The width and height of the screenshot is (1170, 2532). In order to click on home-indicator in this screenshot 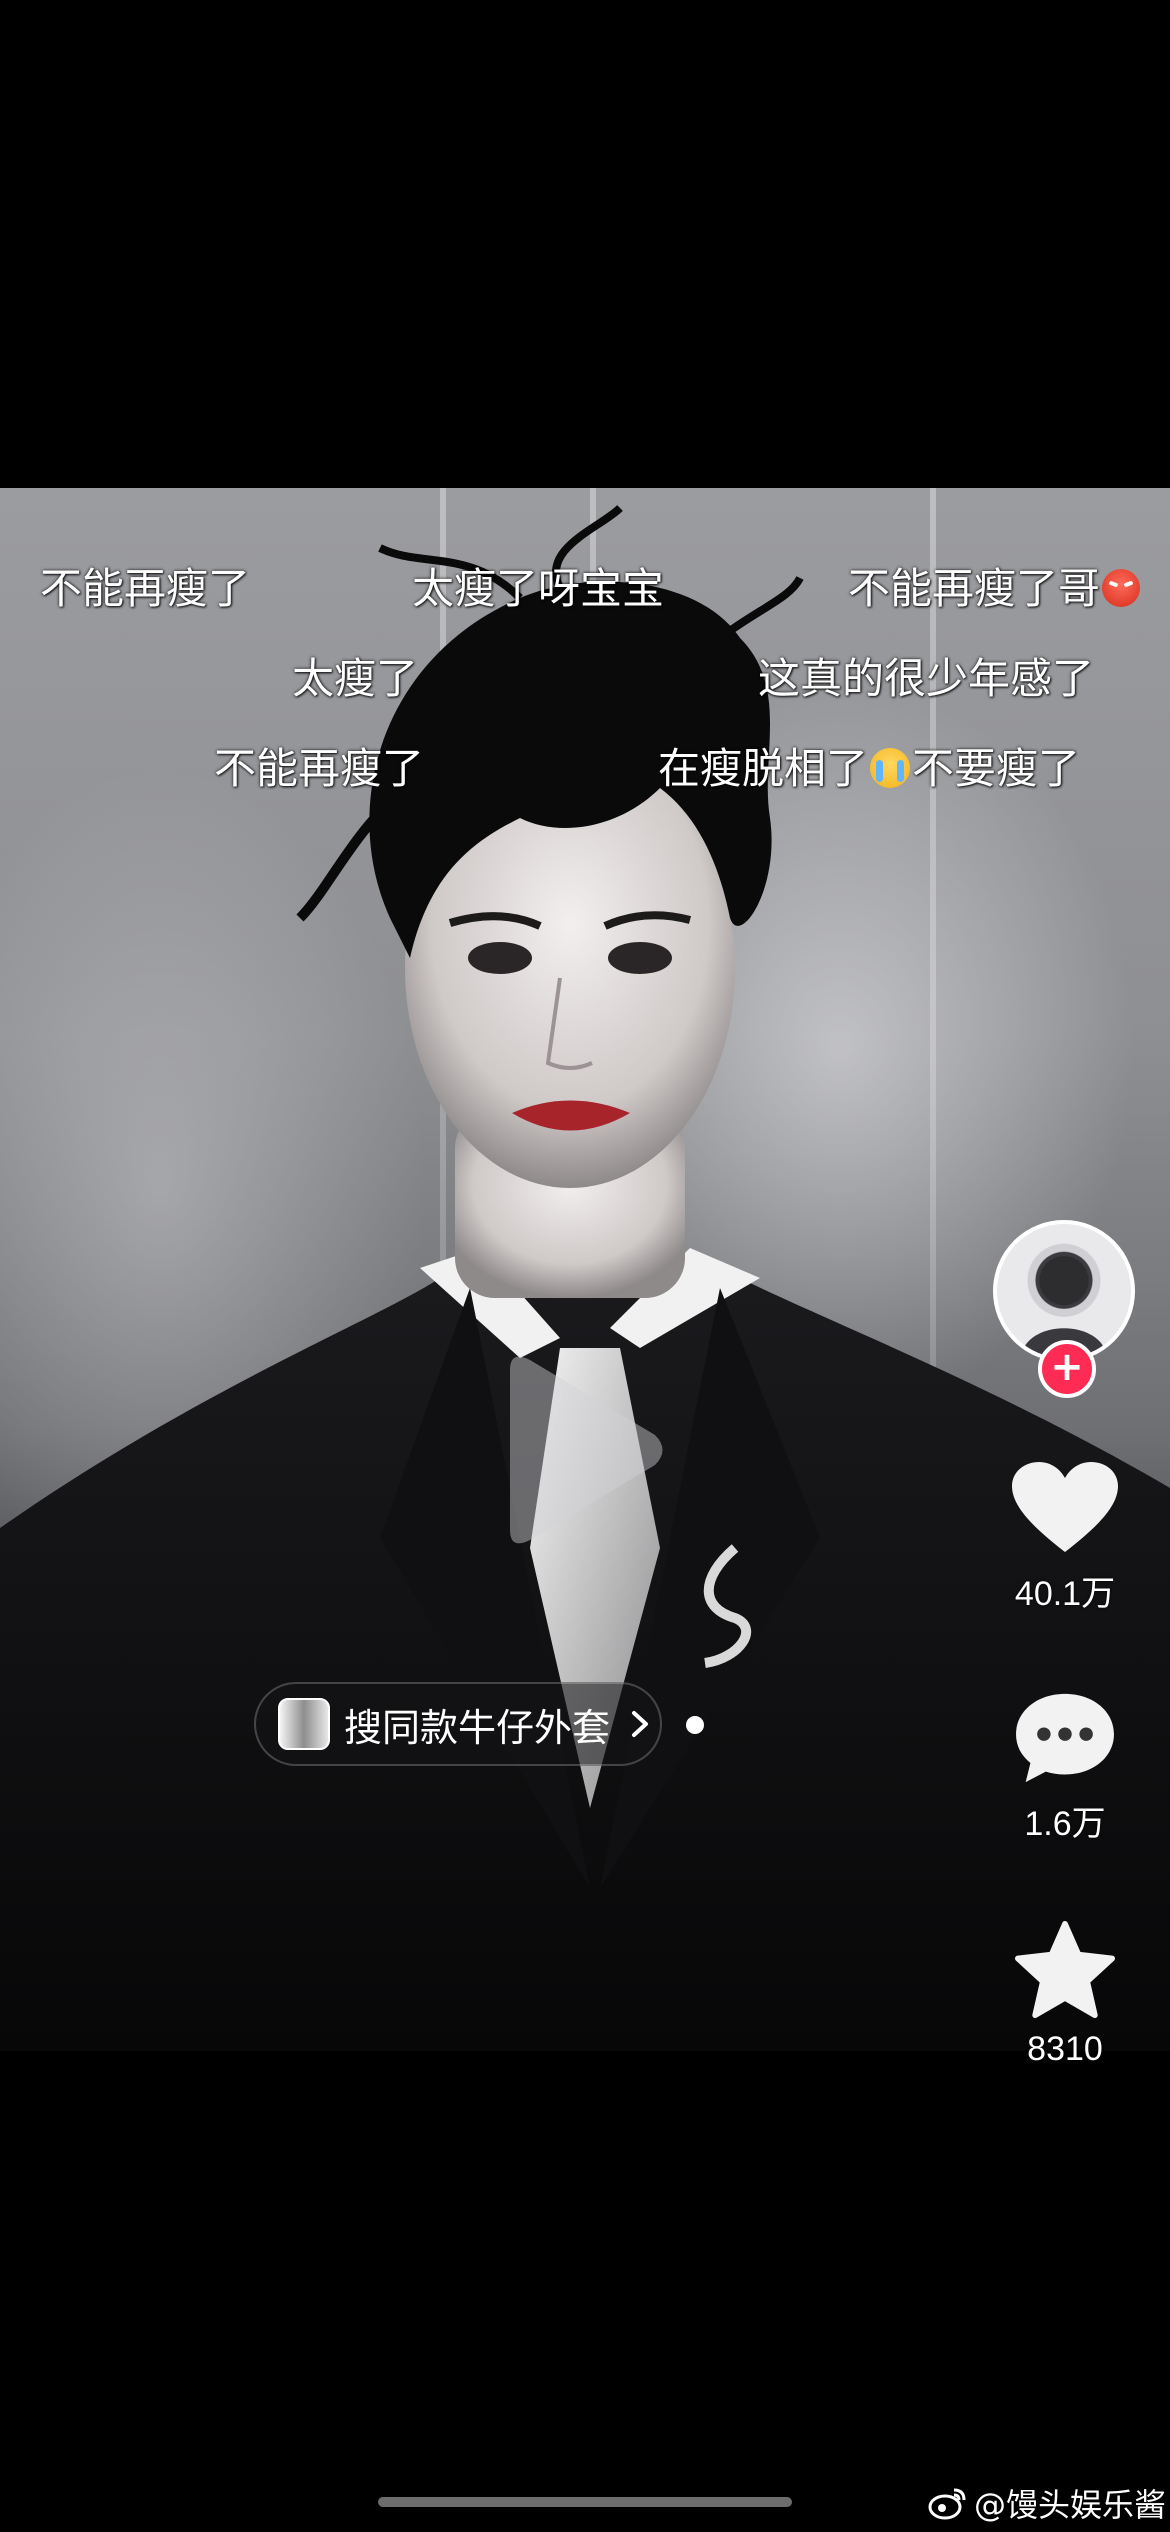, I will do `click(585, 2502)`.